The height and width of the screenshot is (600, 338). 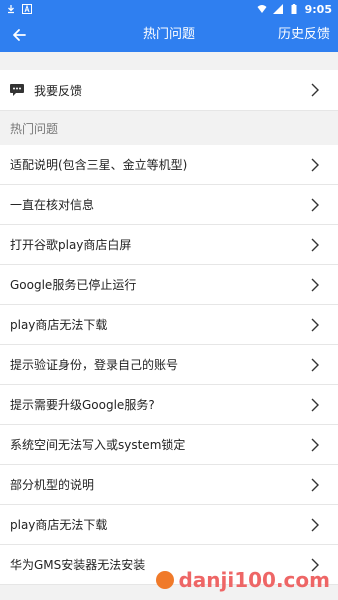 I want to click on watermark-logo-icon, so click(x=165, y=580).